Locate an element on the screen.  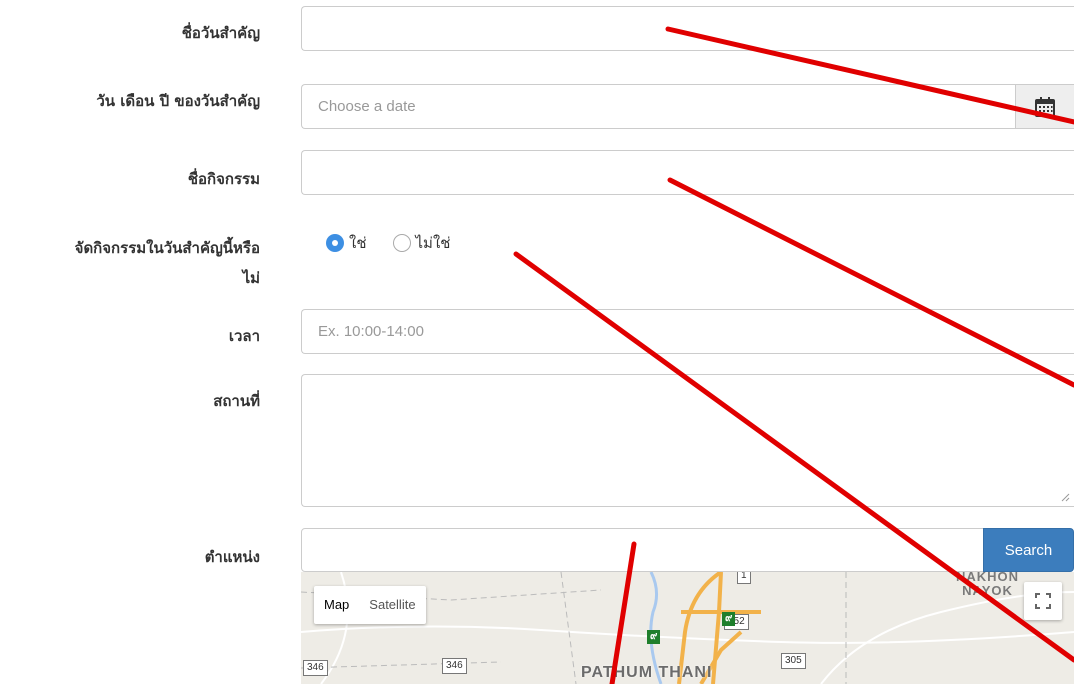
road-shield: 305 is located at coordinates (793, 661).